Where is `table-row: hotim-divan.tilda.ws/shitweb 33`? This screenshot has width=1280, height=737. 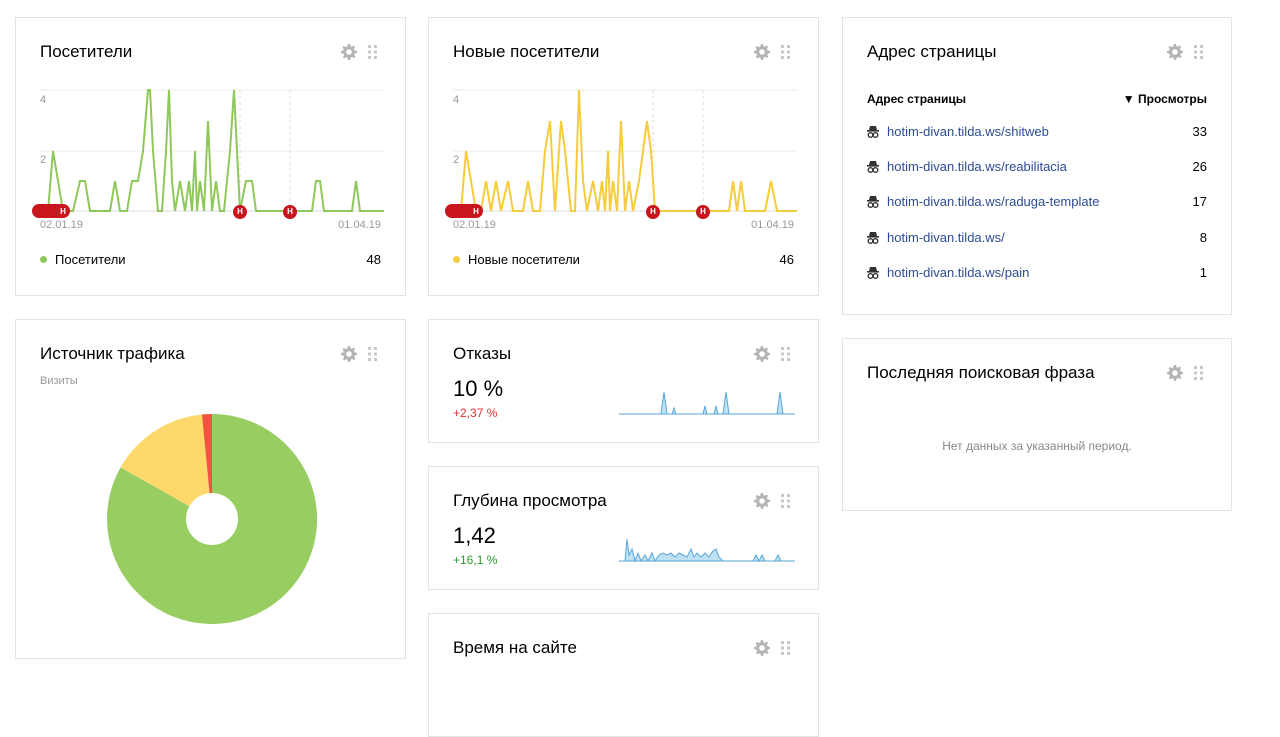 table-row: hotim-divan.tilda.ws/shitweb 33 is located at coordinates (1037, 131).